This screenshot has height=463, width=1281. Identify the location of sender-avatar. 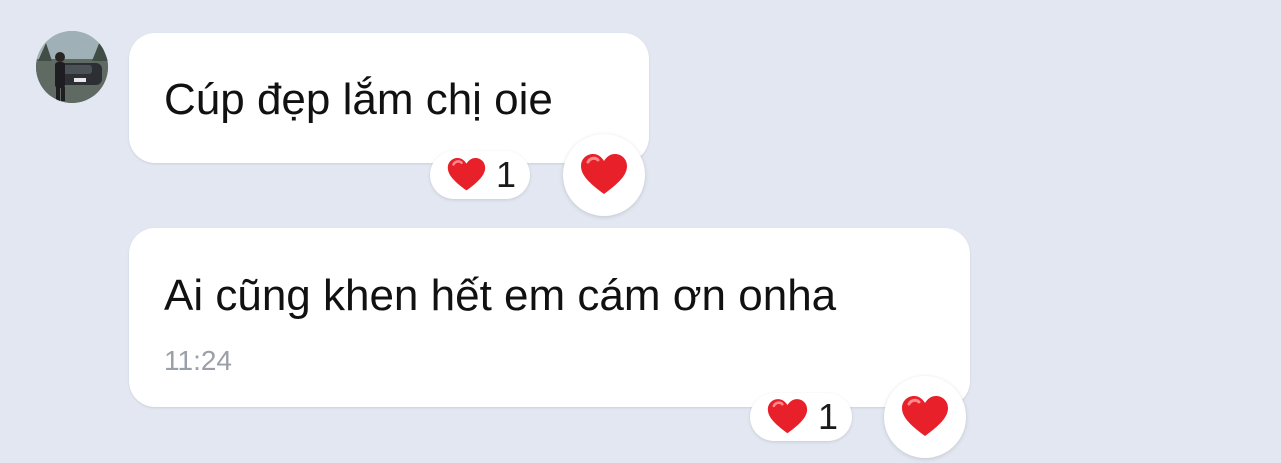
(72, 67).